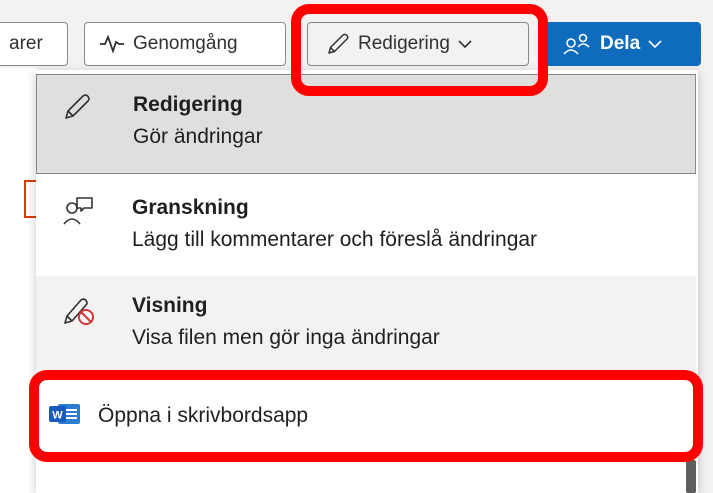 The height and width of the screenshot is (493, 713). I want to click on highlight-box, so click(419, 50).